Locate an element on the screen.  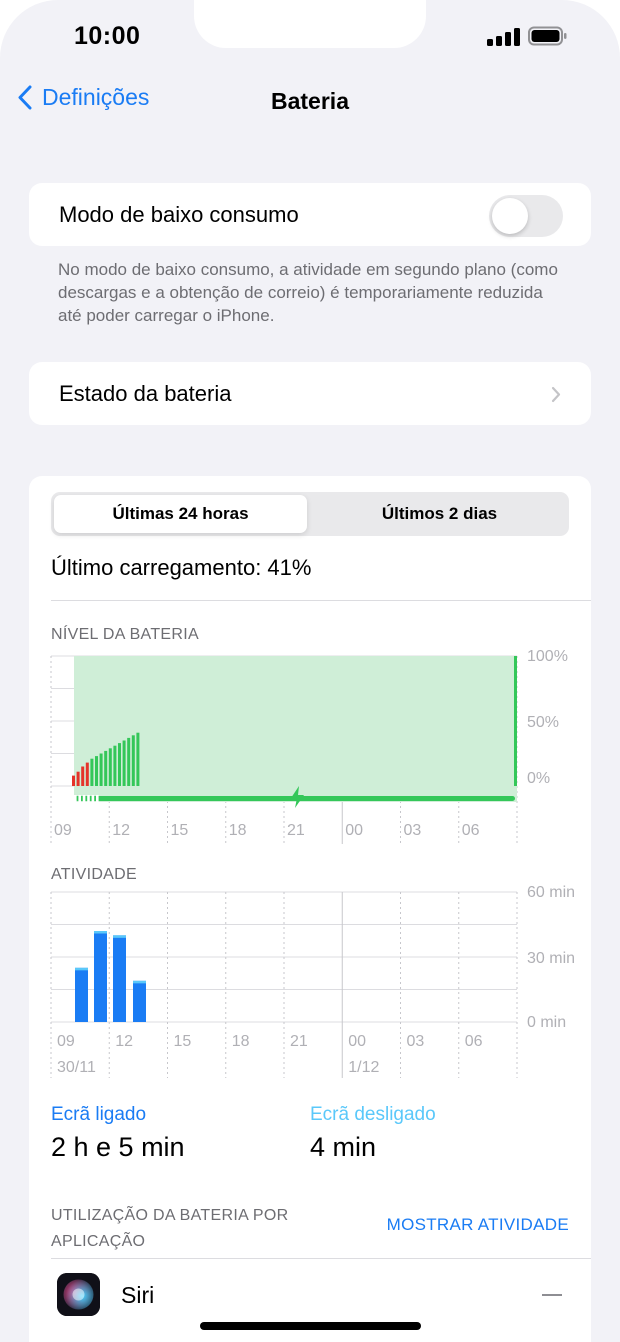
low-power-row: Modo de baixo consumo is located at coordinates (310, 214).